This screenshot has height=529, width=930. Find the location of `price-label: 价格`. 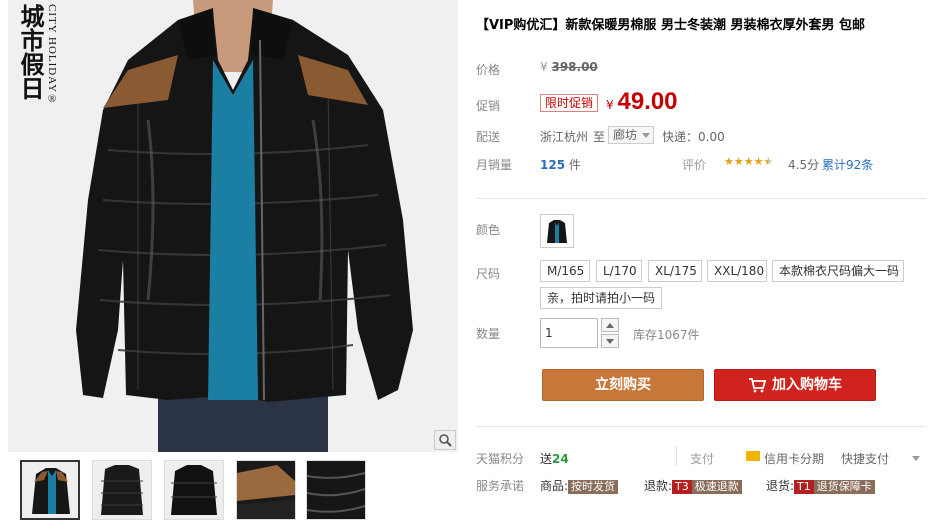

price-label: 价格 is located at coordinates (488, 70).